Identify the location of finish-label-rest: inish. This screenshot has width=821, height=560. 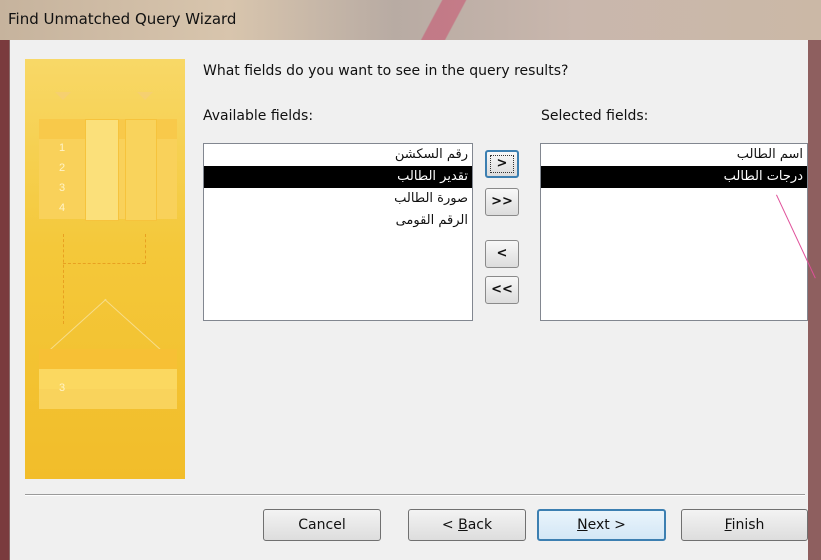
(748, 525).